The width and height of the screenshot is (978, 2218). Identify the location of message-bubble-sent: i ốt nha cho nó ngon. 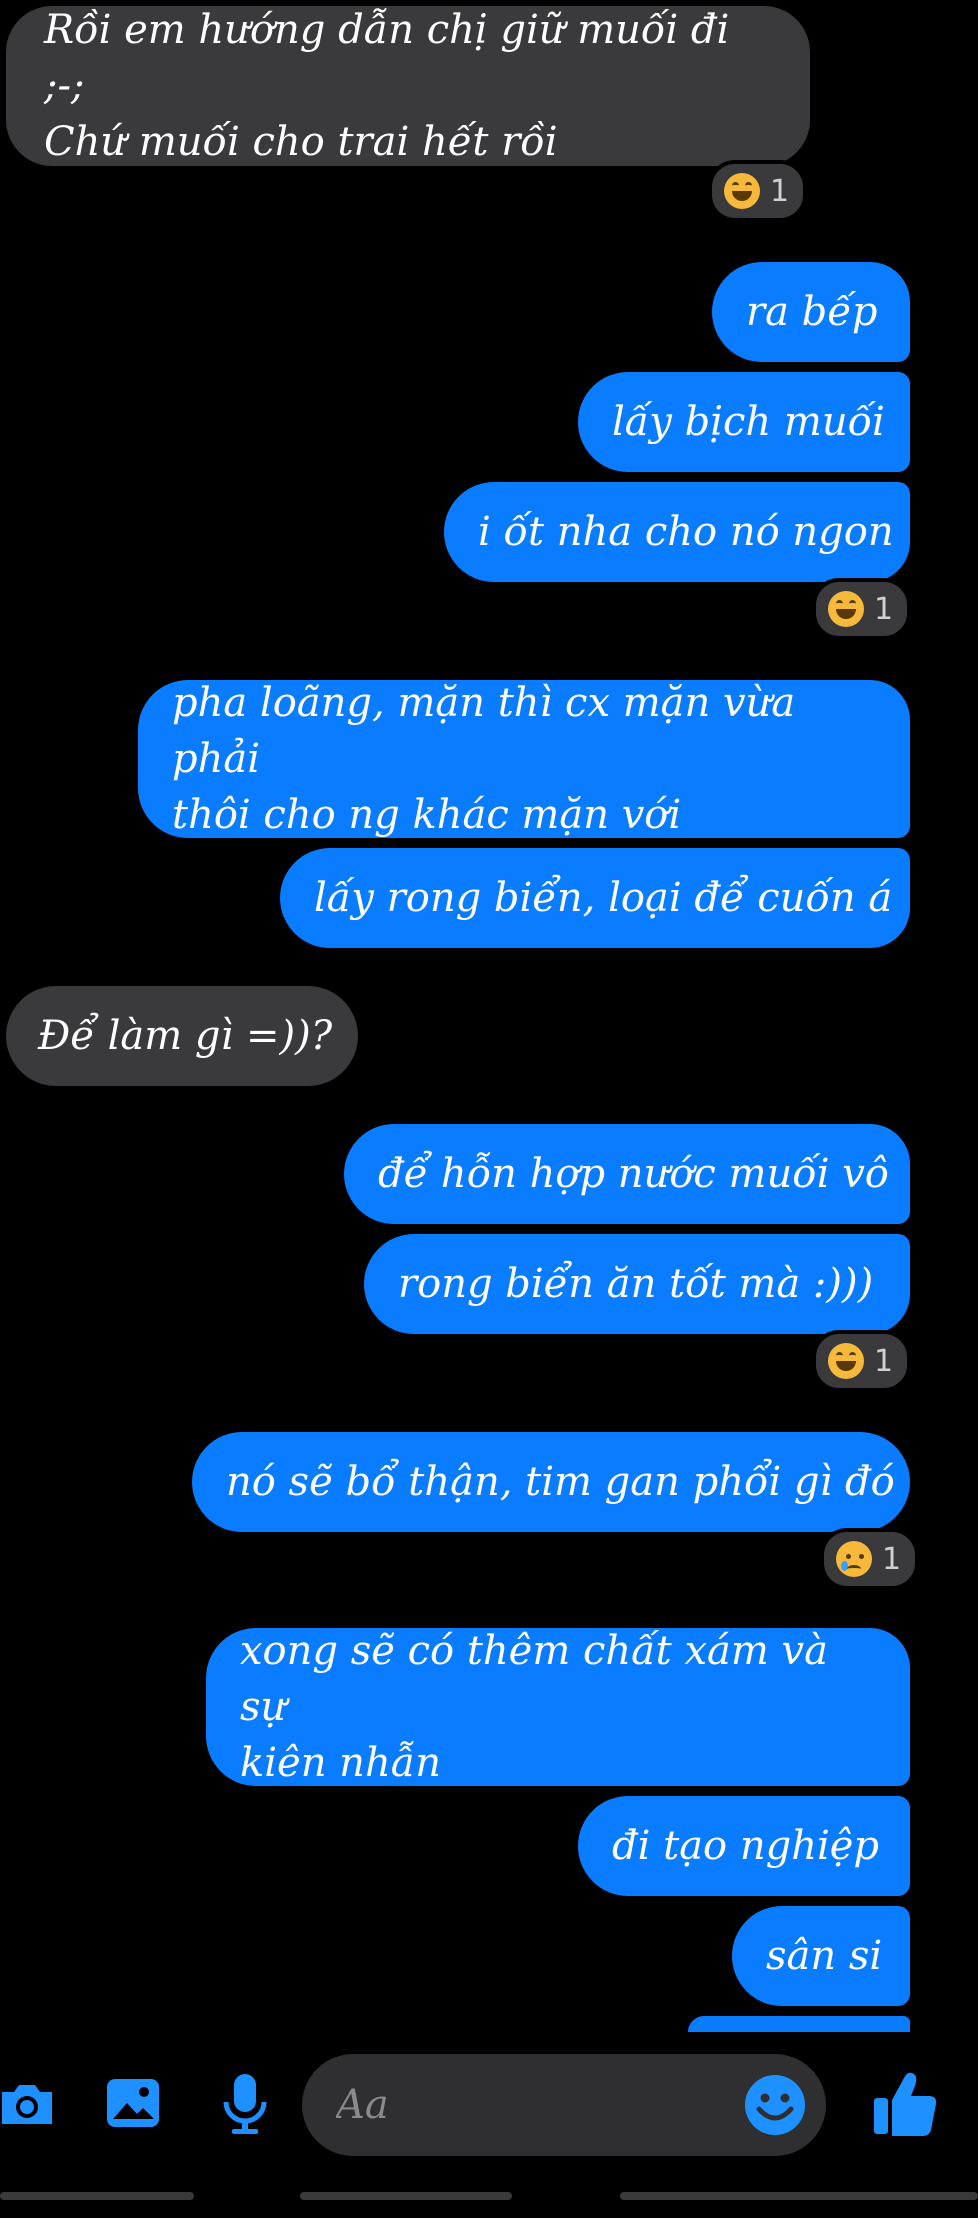
(677, 532).